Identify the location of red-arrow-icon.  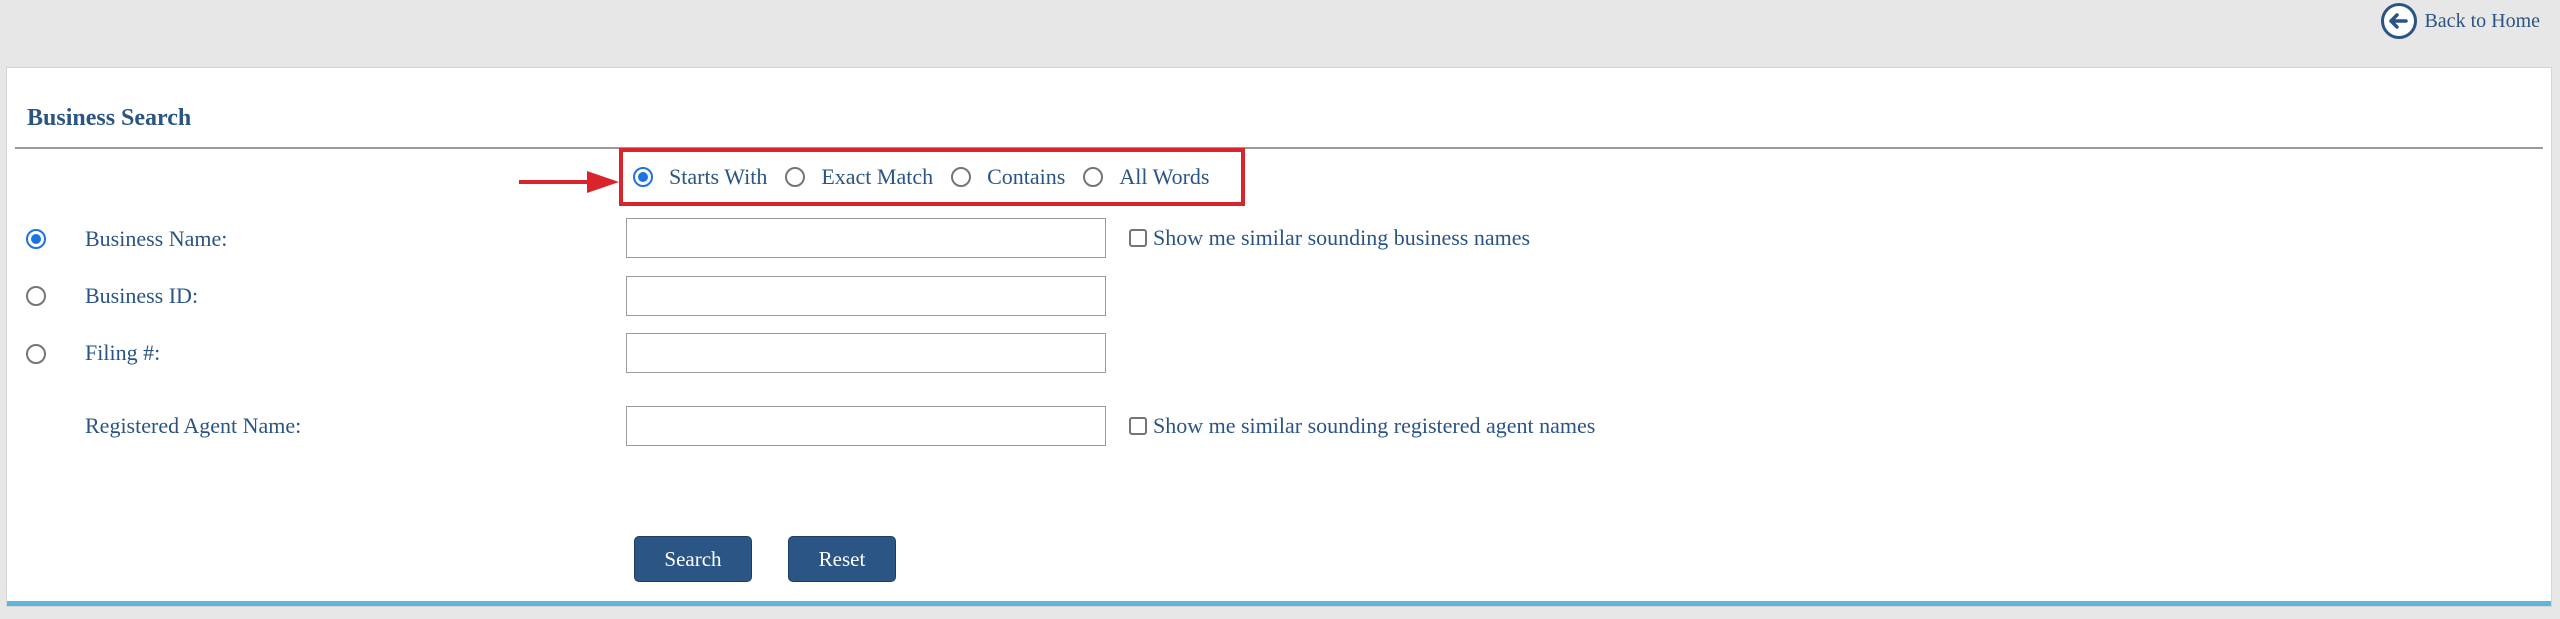
(569, 182).